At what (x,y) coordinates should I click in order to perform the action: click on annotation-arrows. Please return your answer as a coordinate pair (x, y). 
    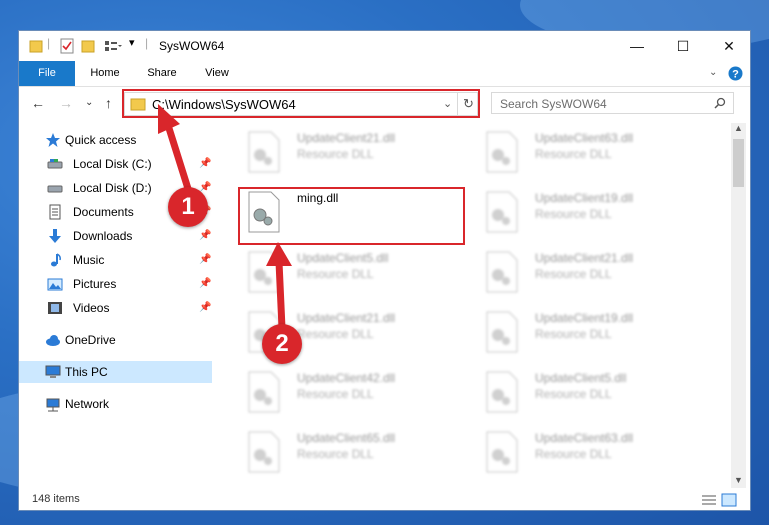
    Looking at the image, I should click on (225, 218).